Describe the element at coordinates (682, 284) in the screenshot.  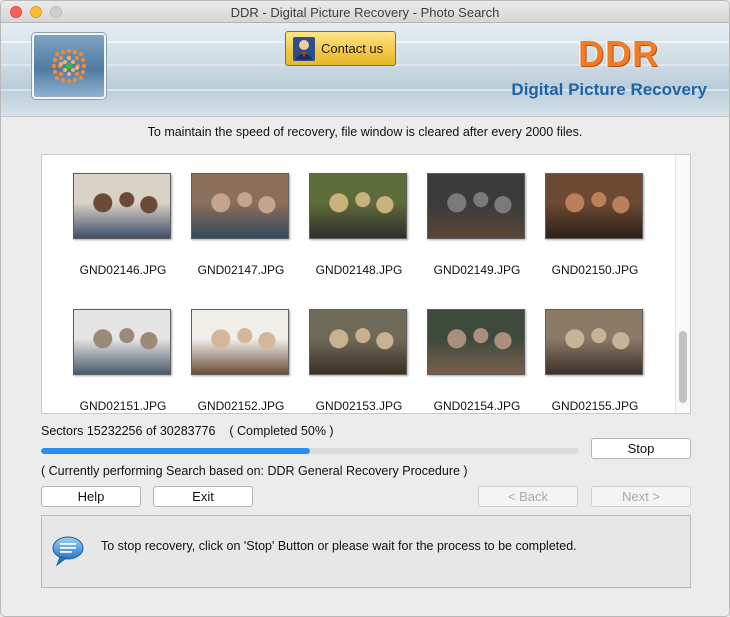
I see `file-window-scrollbar` at that location.